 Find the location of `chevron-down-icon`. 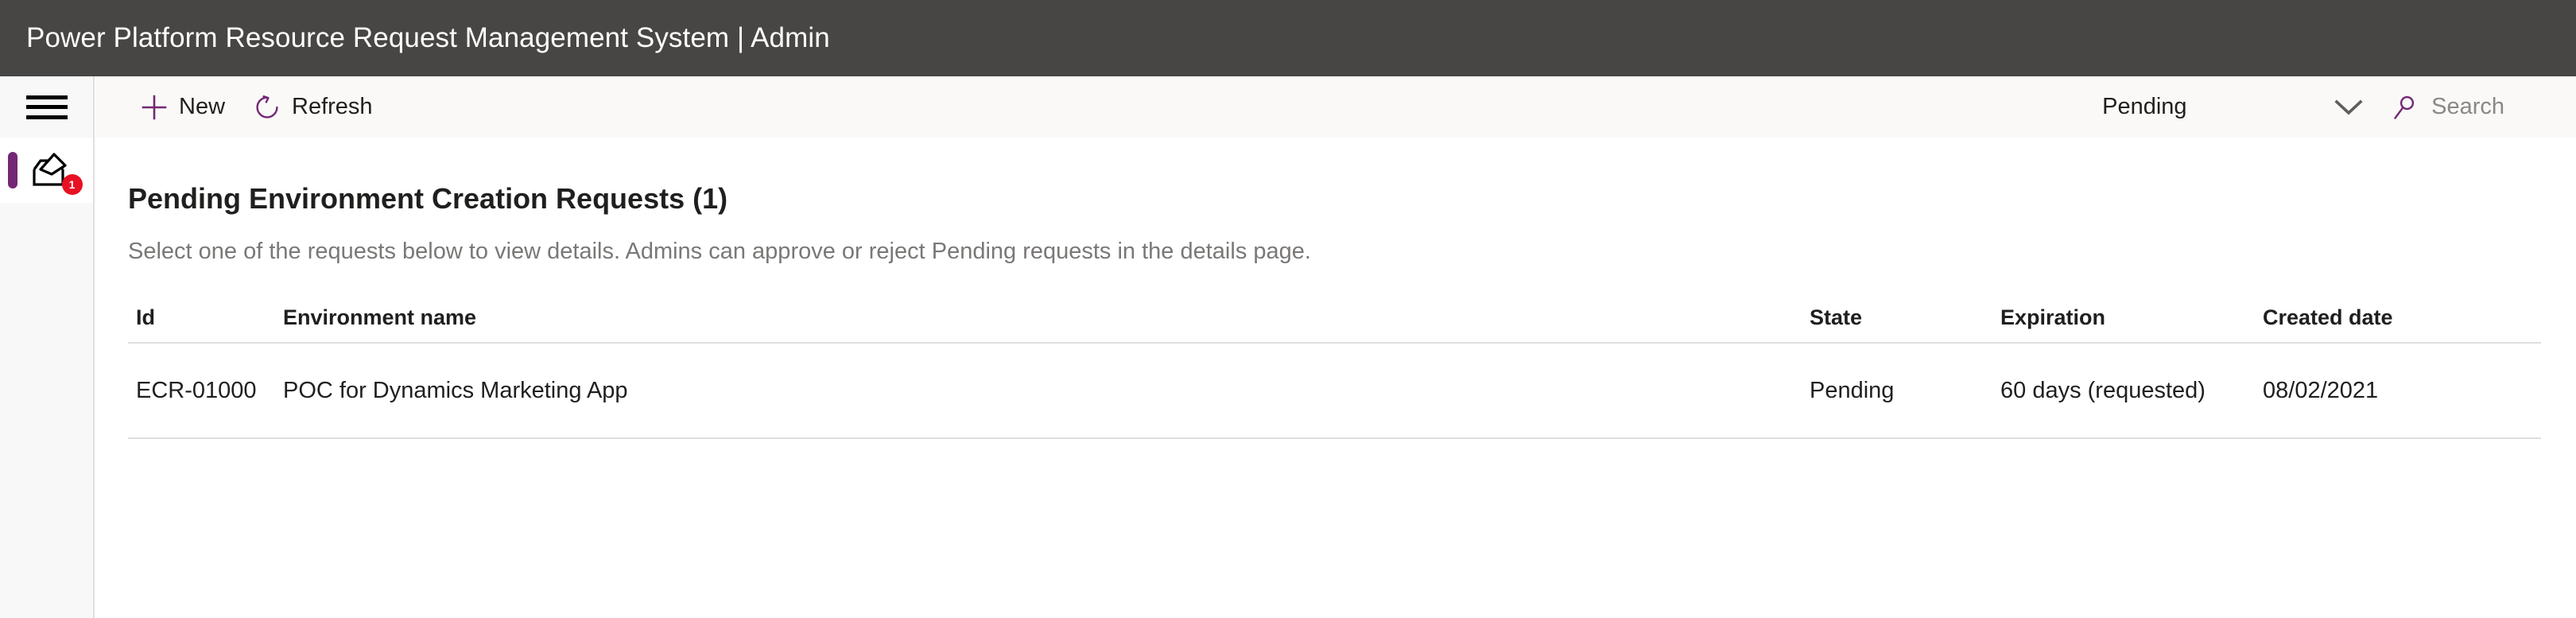

chevron-down-icon is located at coordinates (2349, 107).